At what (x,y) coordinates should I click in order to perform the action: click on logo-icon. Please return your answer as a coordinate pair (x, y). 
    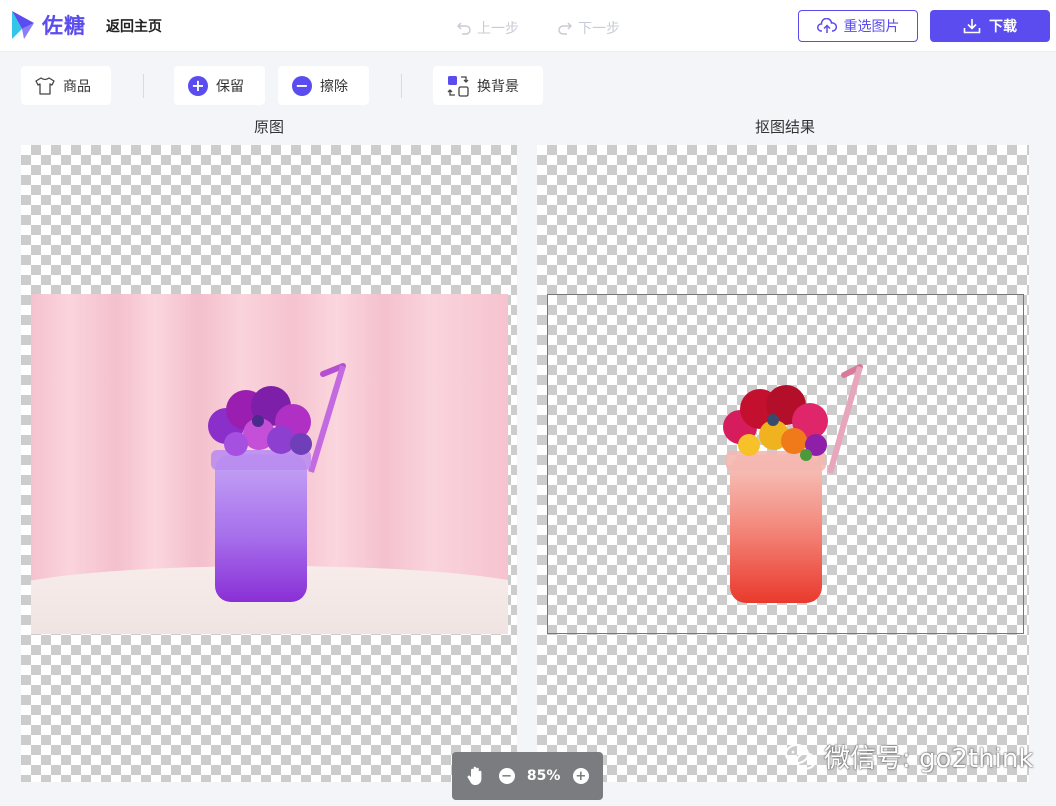
    Looking at the image, I should click on (23, 25).